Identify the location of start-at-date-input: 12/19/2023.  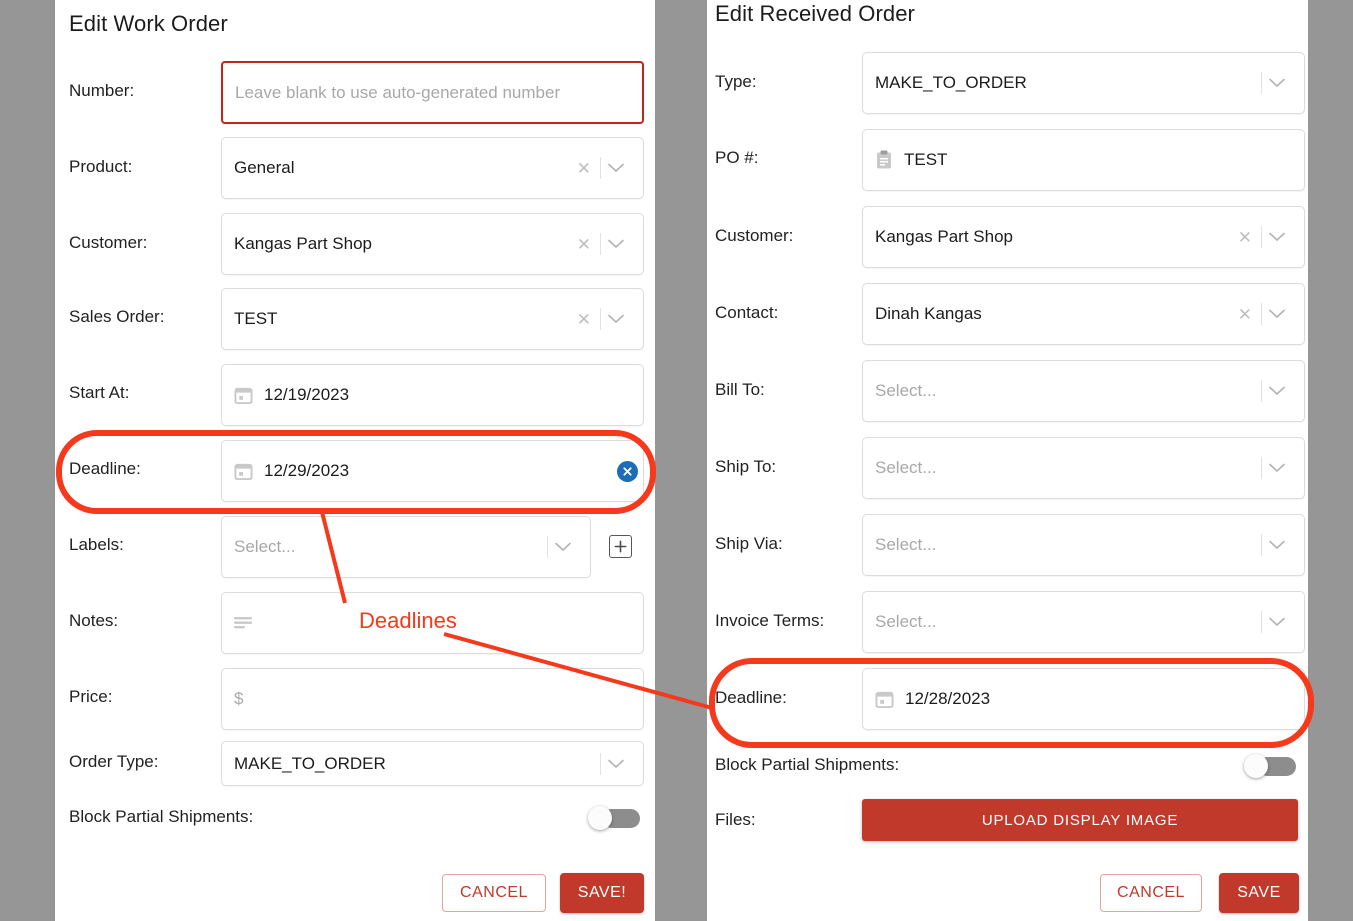
(432, 395).